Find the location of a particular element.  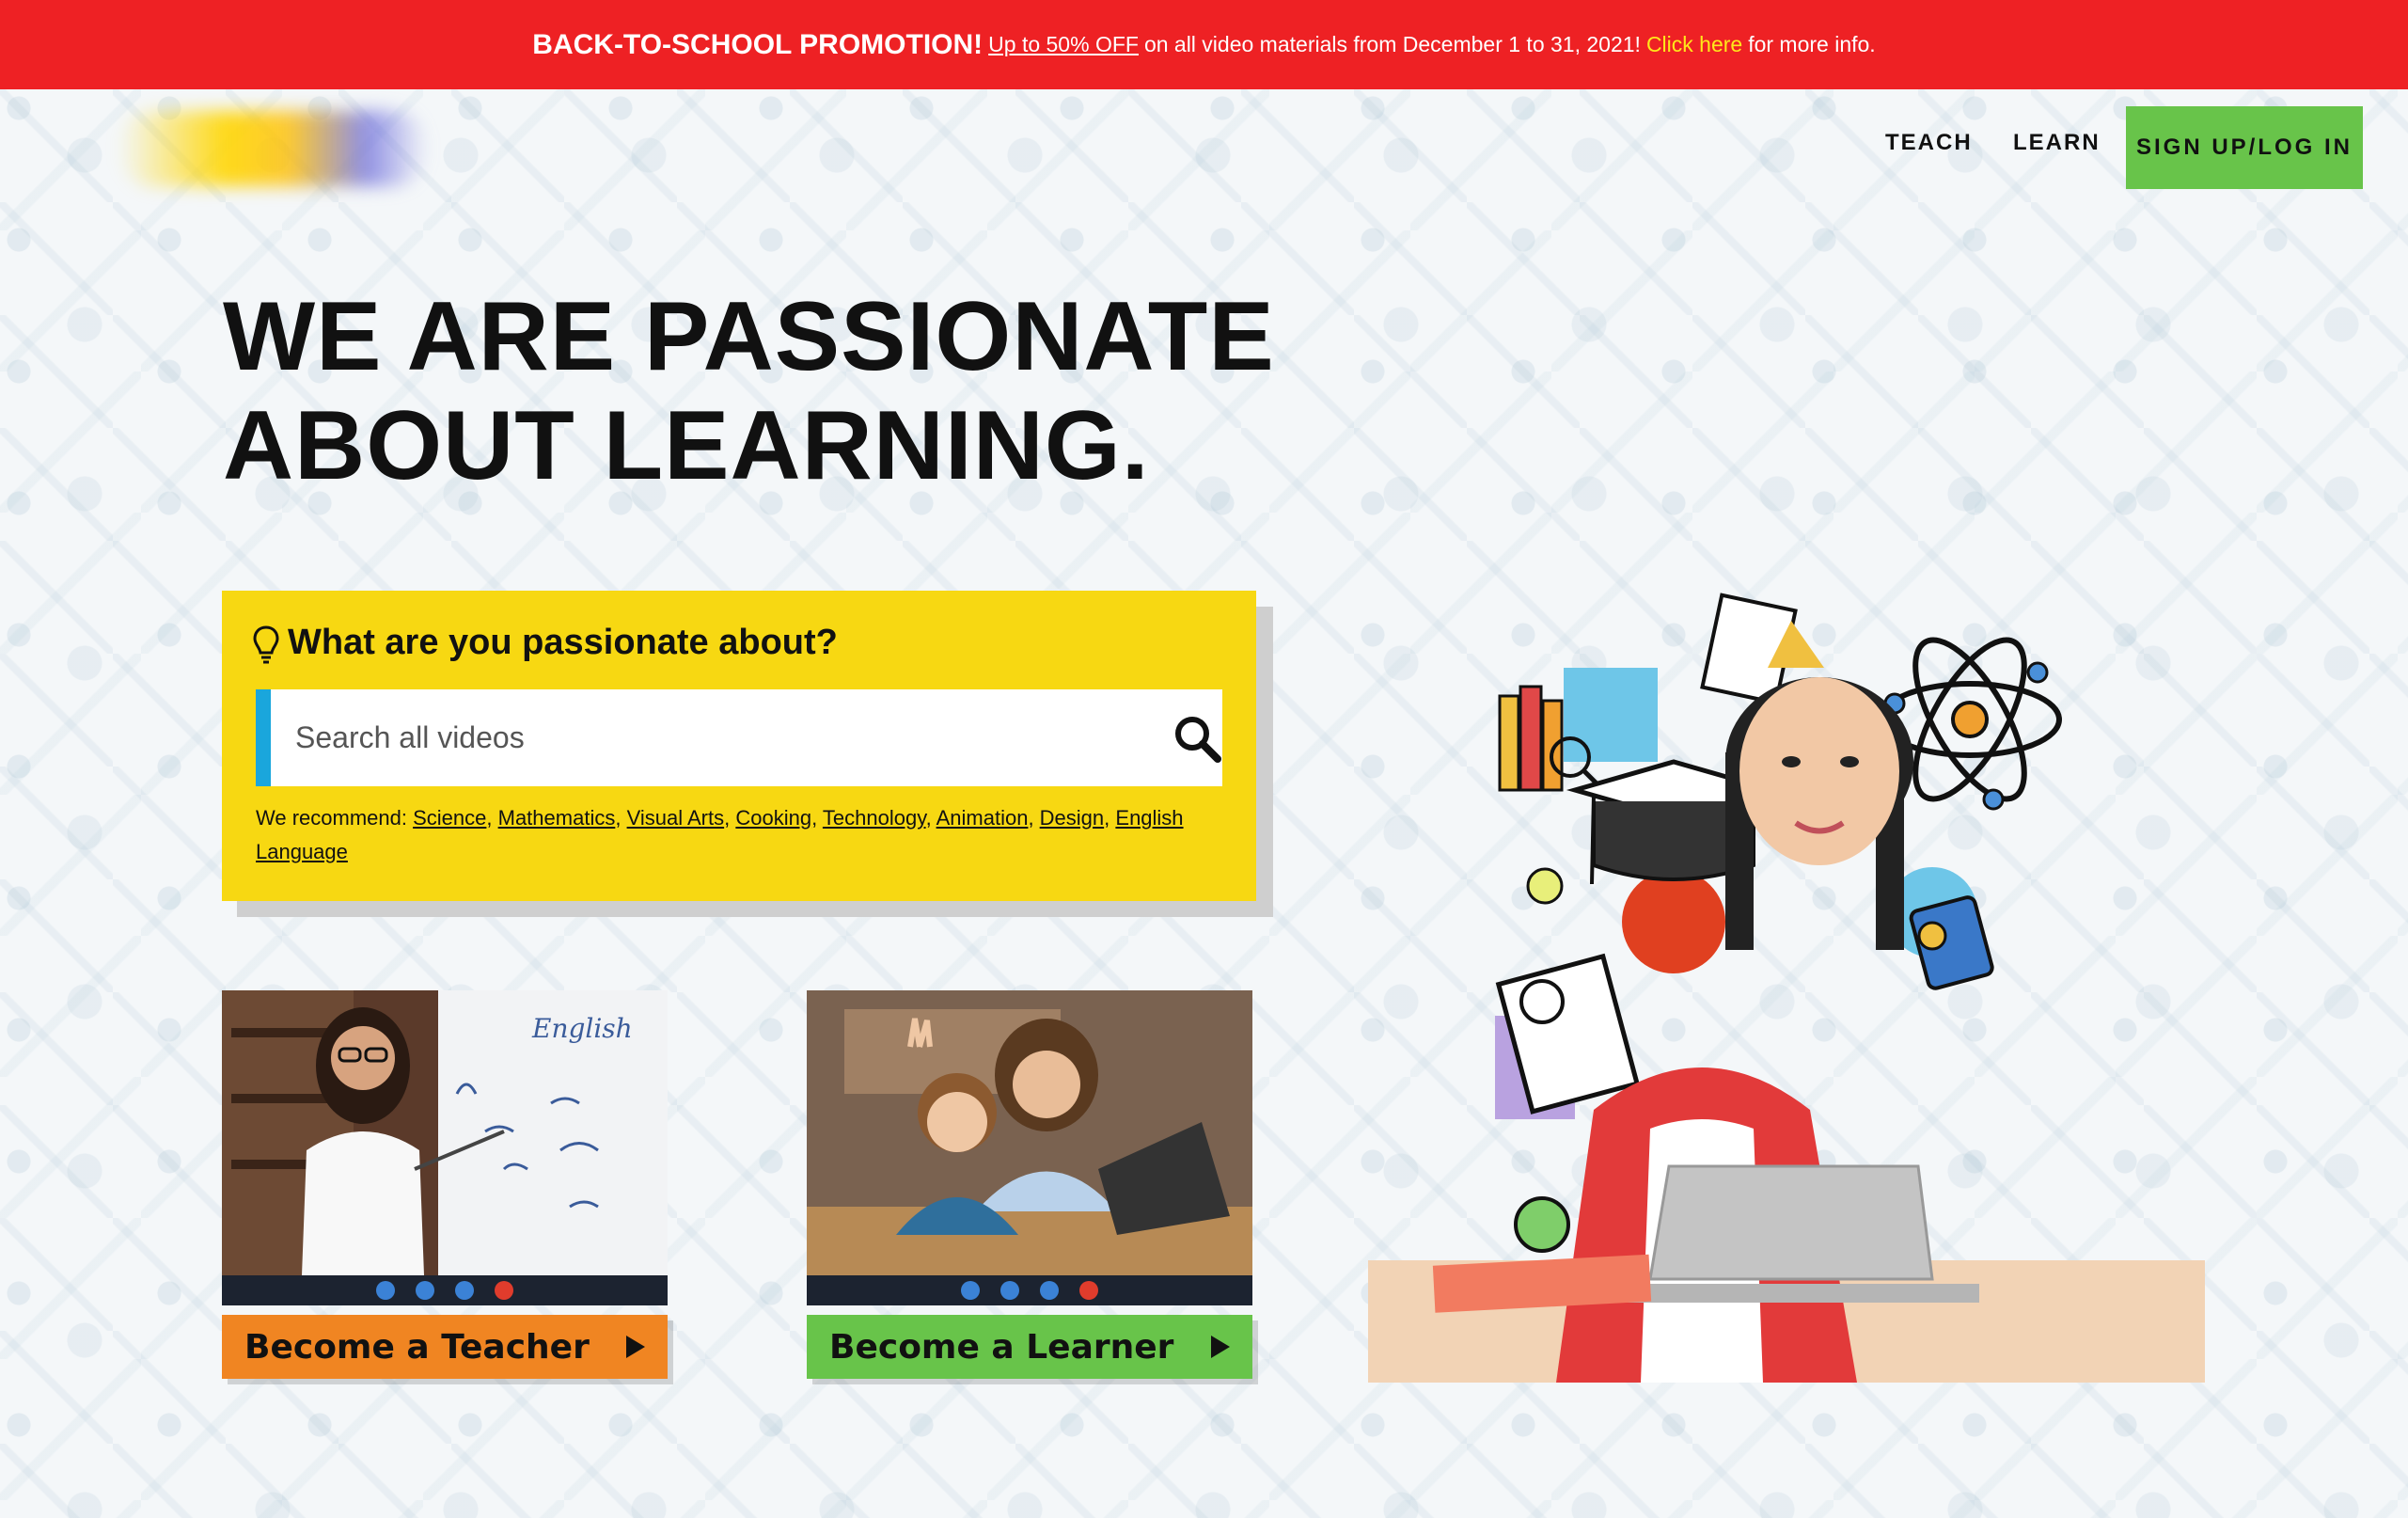

search-input is located at coordinates (703, 737).